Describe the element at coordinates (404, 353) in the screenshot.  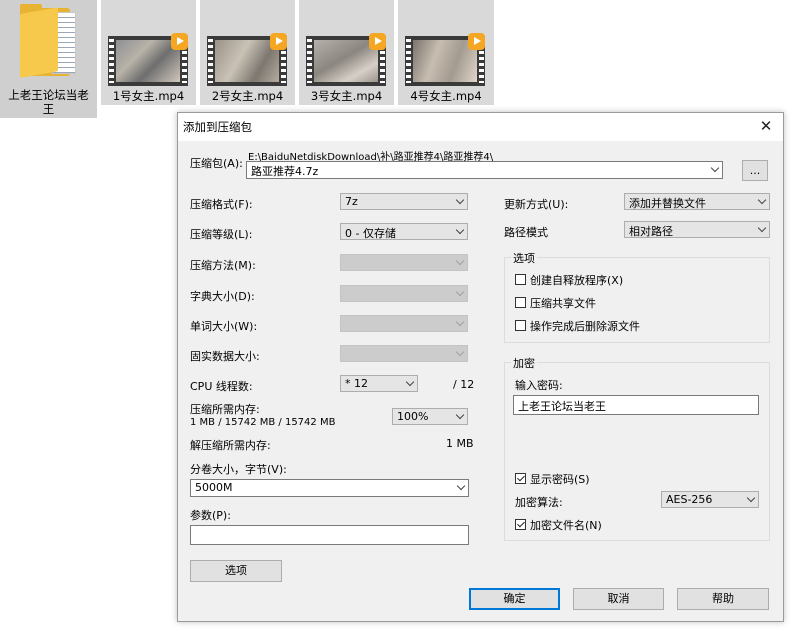
I see `solid-select` at that location.